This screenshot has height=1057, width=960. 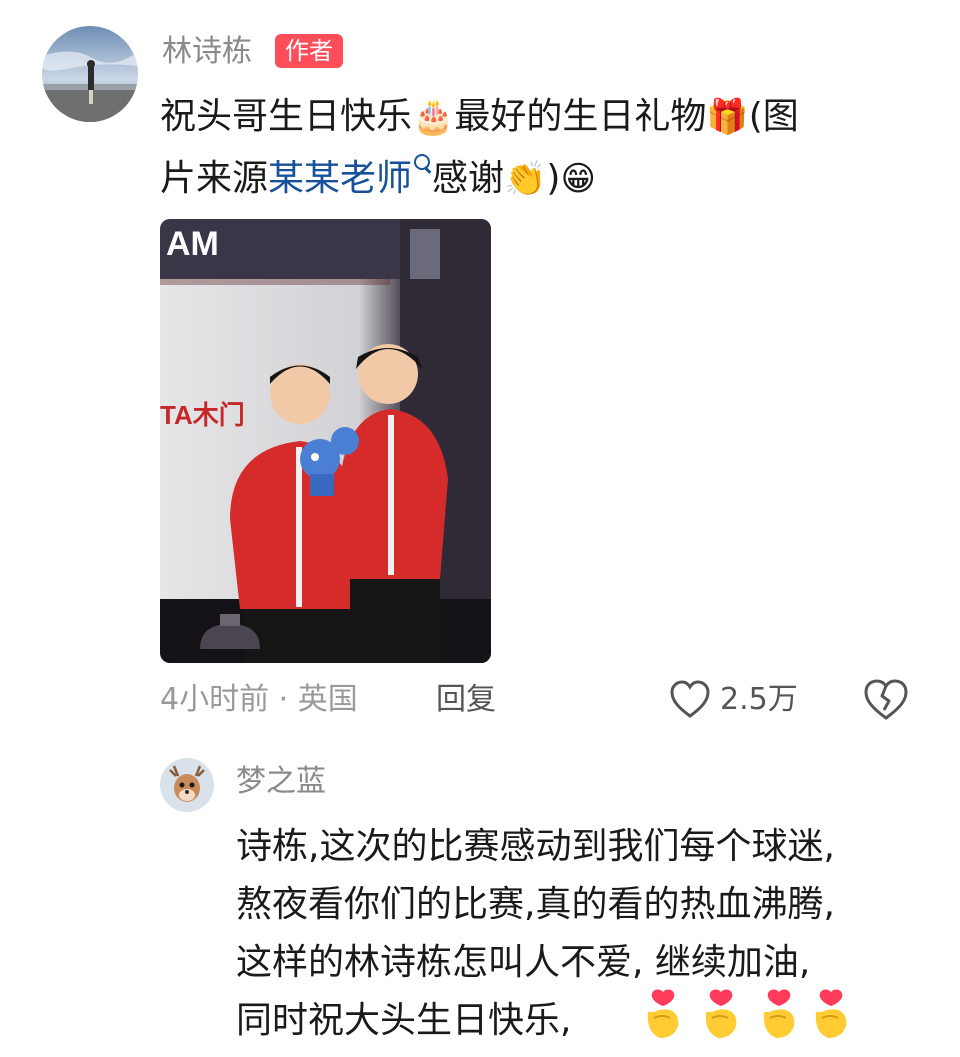 I want to click on broken-heart-icon, so click(x=886, y=699).